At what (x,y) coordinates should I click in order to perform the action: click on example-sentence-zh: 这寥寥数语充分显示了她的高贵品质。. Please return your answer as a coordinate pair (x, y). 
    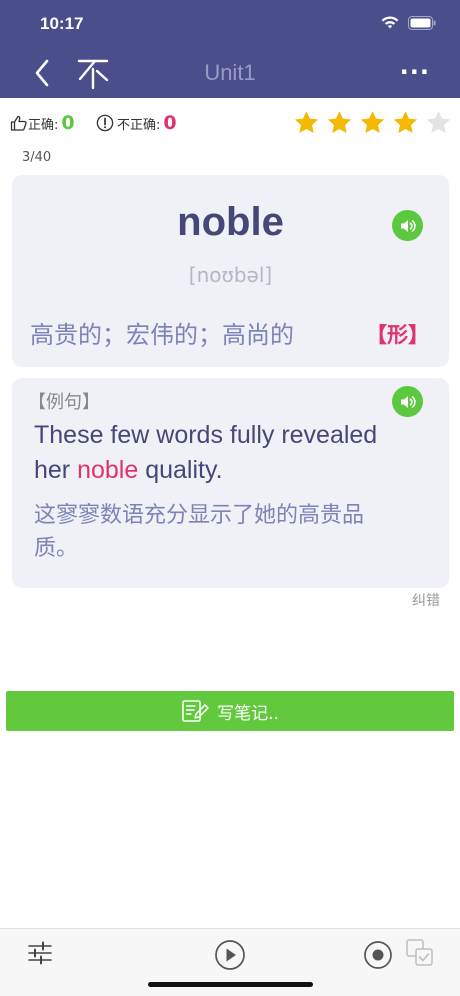
    Looking at the image, I should click on (199, 532).